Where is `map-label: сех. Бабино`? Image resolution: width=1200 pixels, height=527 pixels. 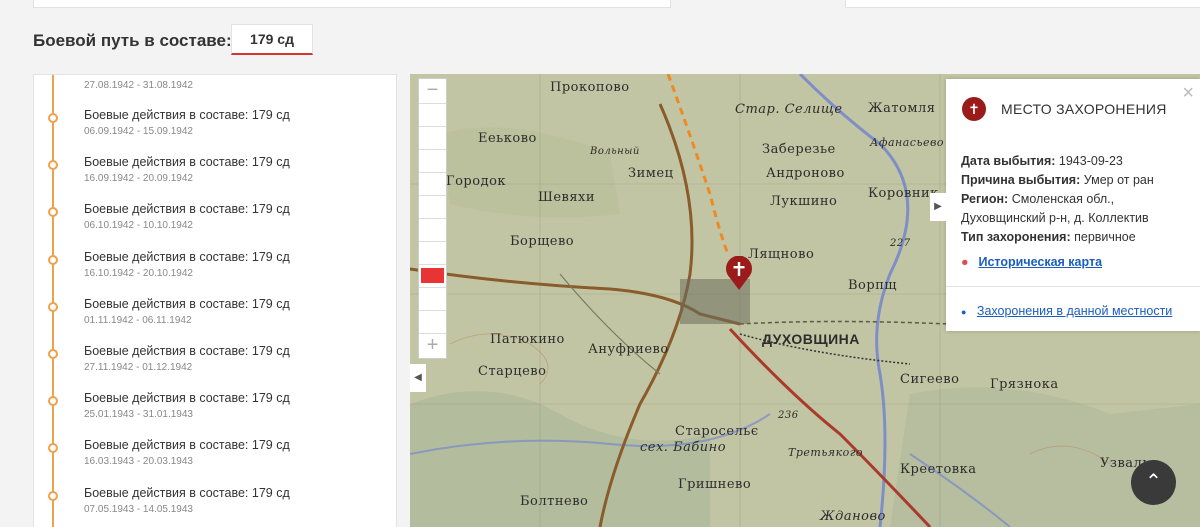
map-label: сех. Бабино is located at coordinates (683, 447).